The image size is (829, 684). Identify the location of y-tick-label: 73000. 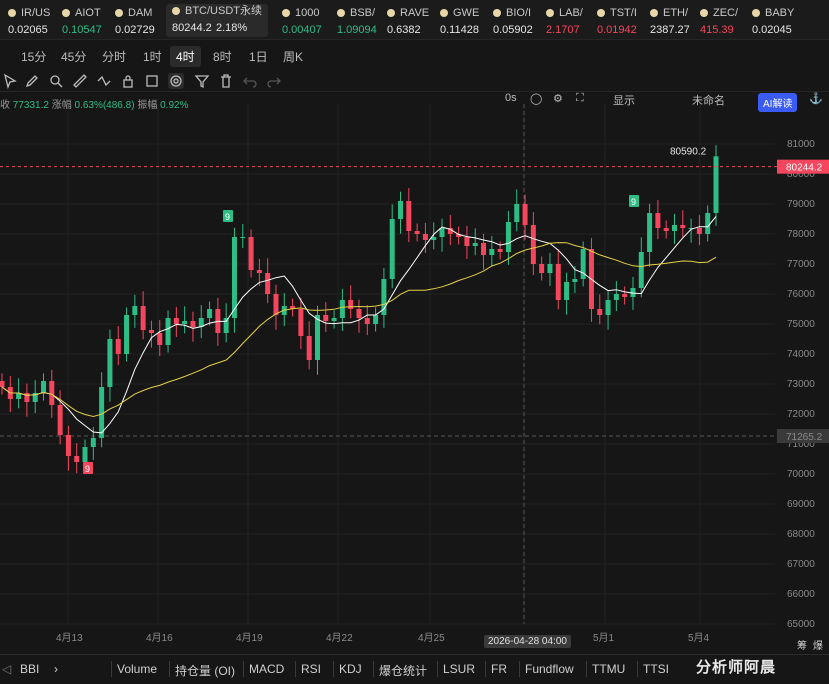
(801, 384).